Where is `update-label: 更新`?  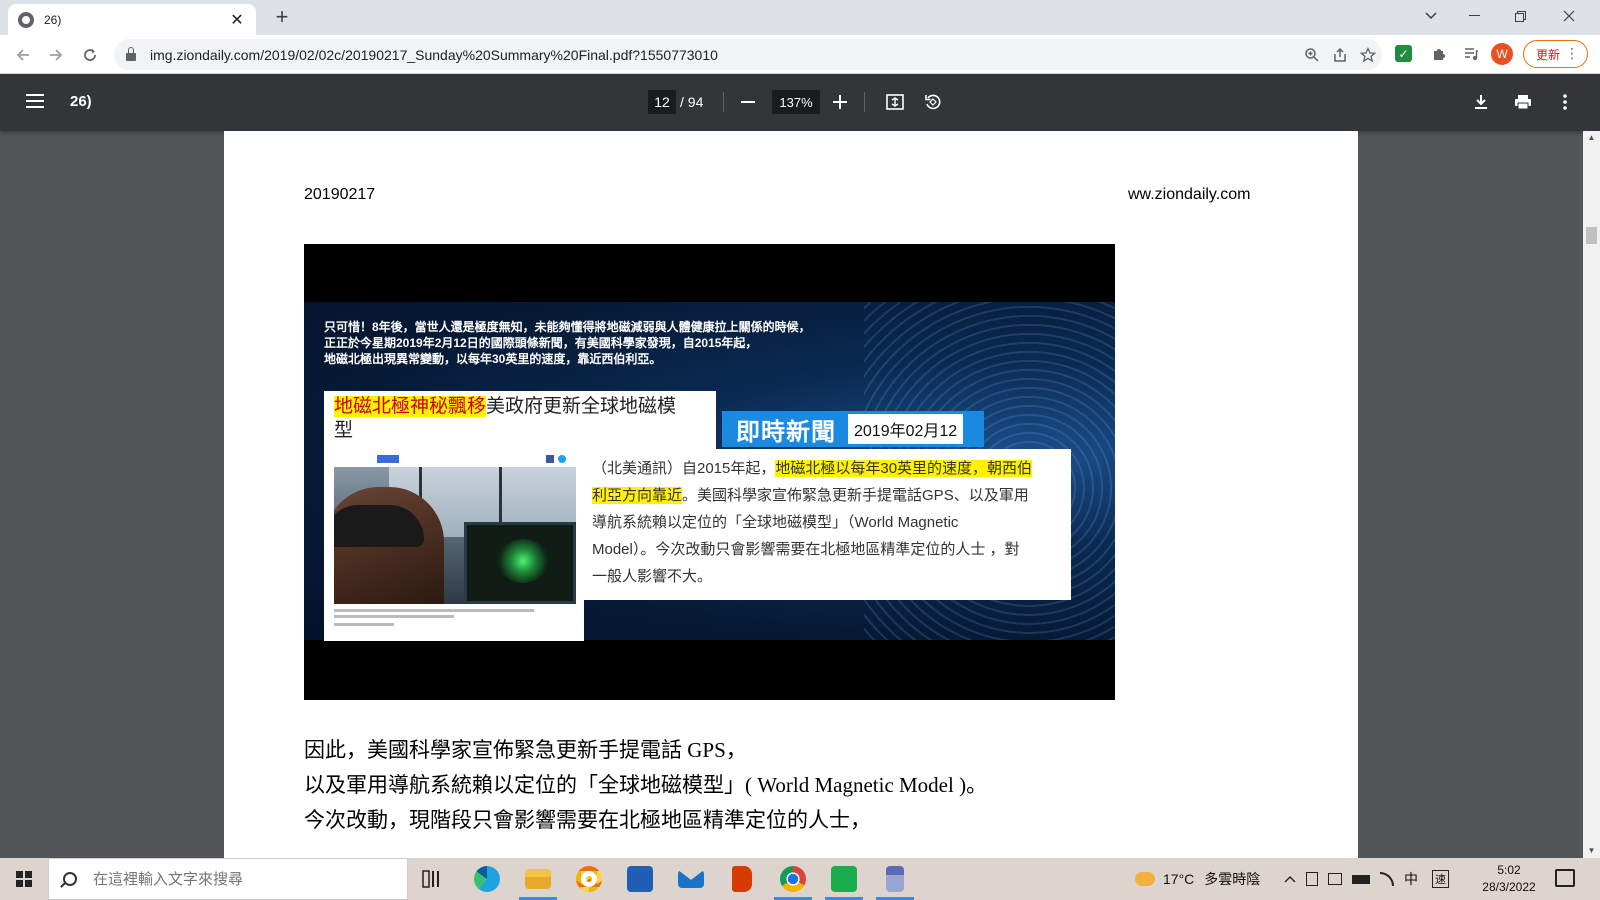
update-label: 更新 is located at coordinates (1548, 54).